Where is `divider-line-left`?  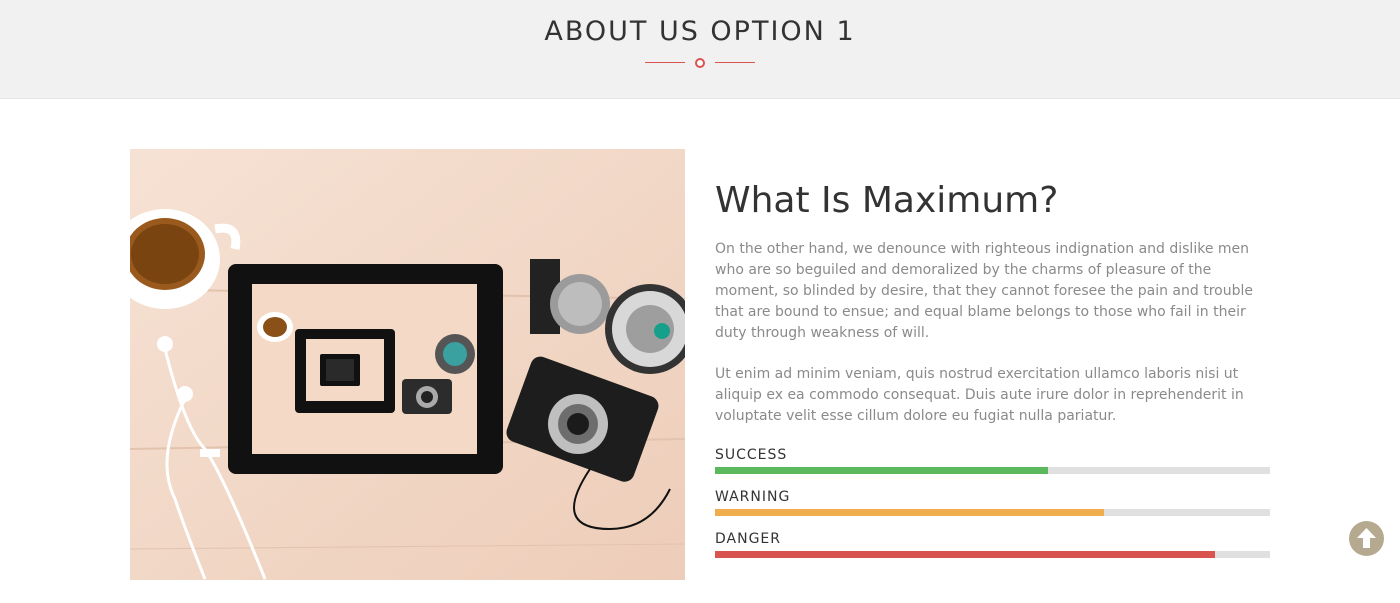 divider-line-left is located at coordinates (665, 62).